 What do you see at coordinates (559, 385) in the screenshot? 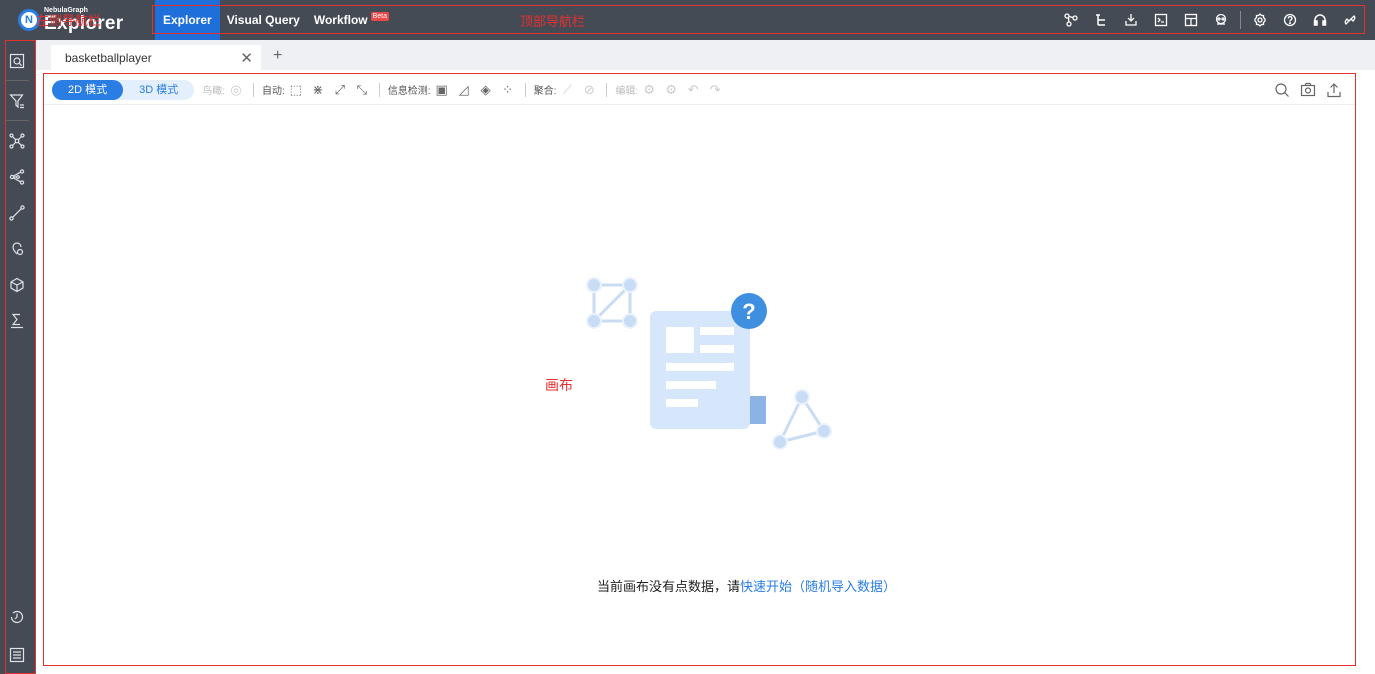
I see `canvas-annotation-label: 画布` at bounding box center [559, 385].